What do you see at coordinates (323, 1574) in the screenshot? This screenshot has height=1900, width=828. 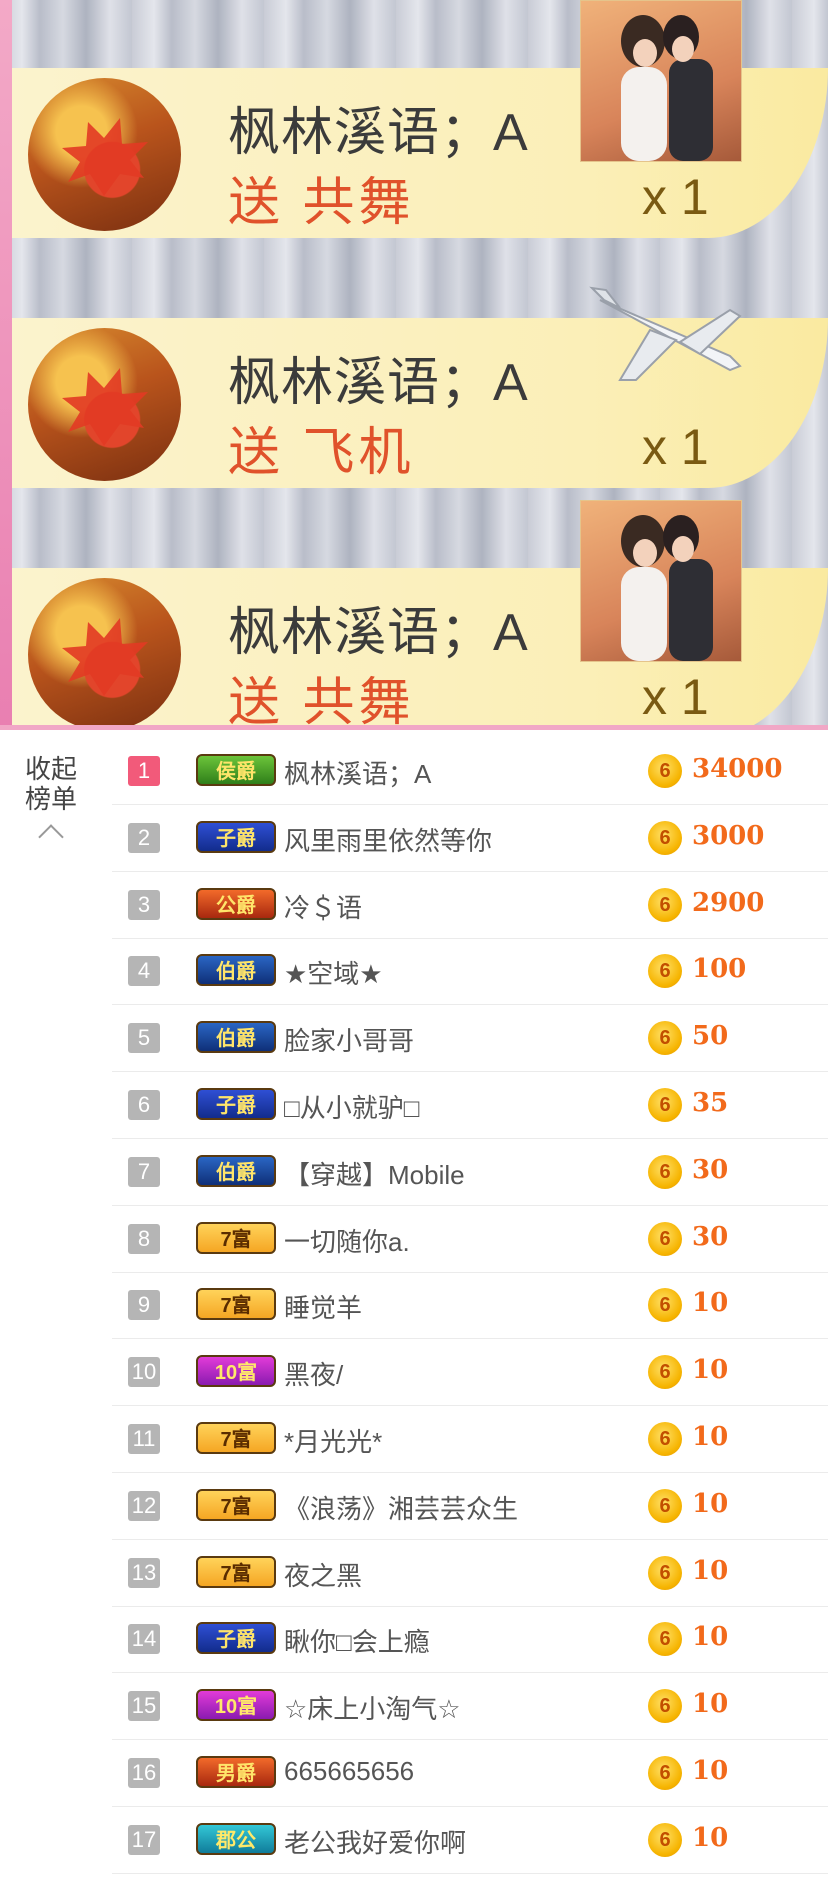 I see `user-name: 夜之黑` at bounding box center [323, 1574].